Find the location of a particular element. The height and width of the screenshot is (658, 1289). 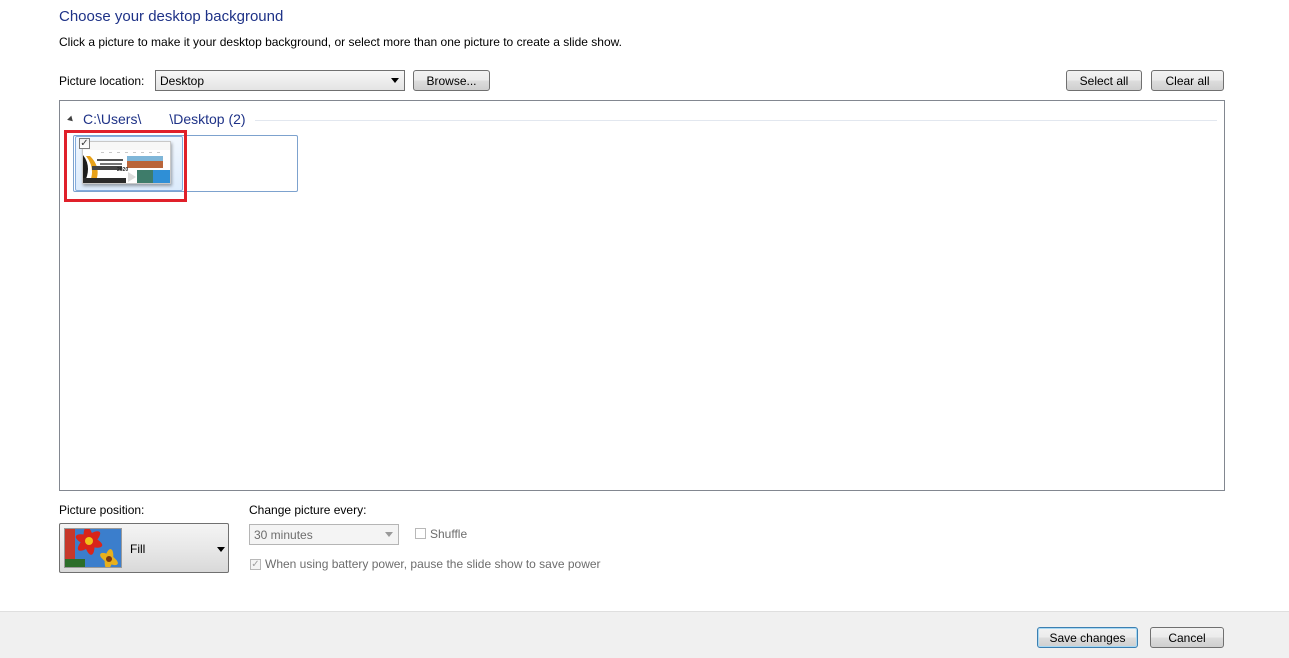

battery-checkbox: ✓ is located at coordinates (255, 564).